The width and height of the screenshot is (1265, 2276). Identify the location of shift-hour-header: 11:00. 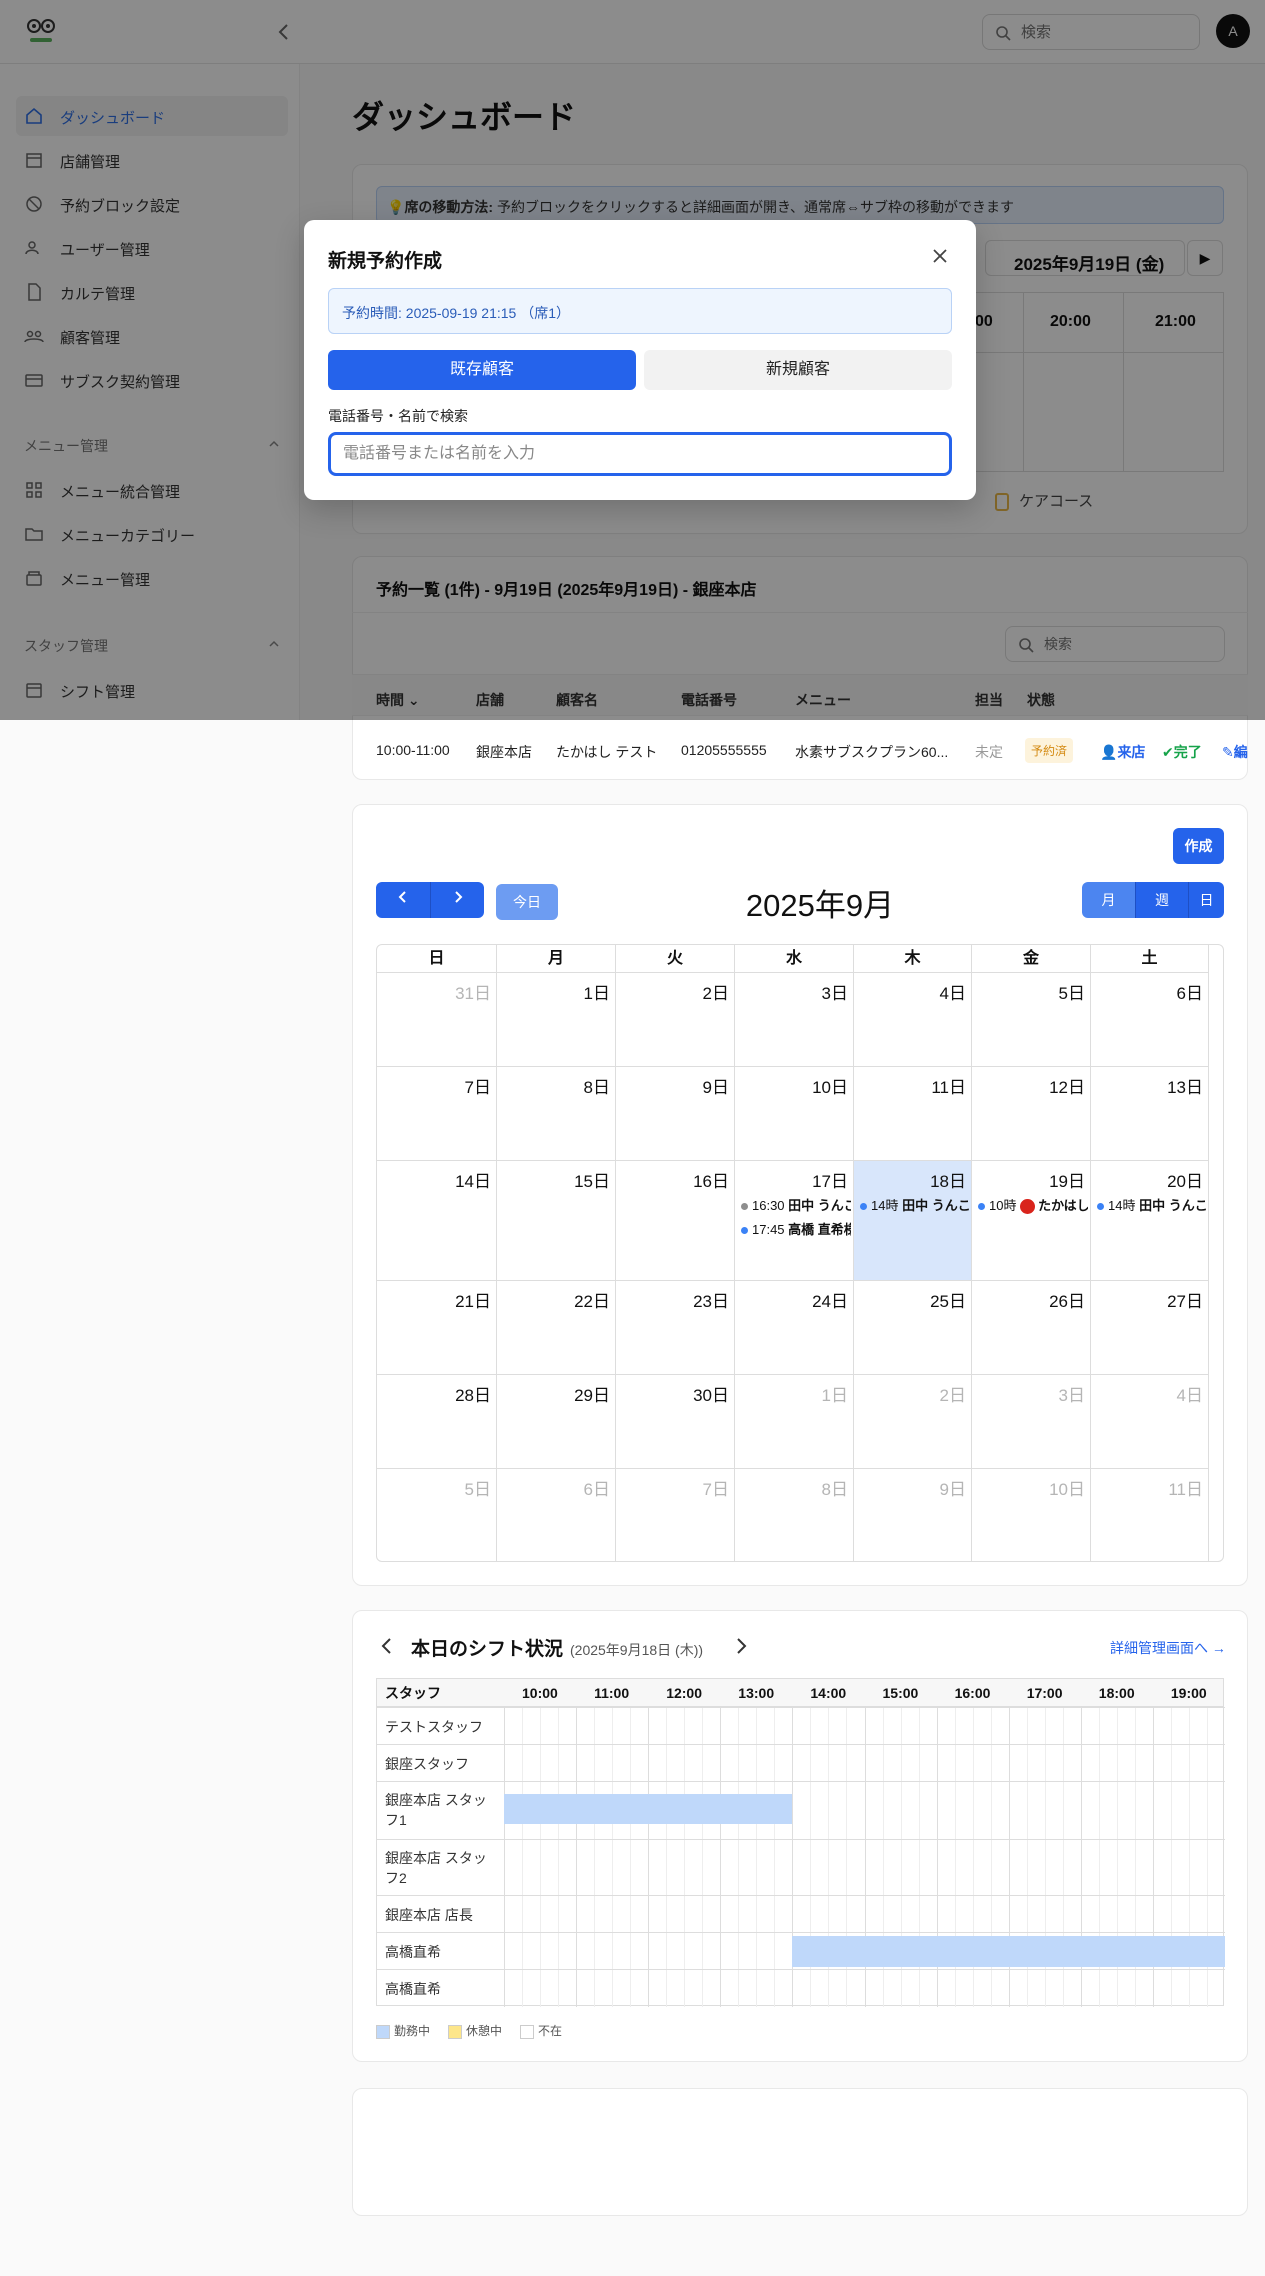
(612, 1693).